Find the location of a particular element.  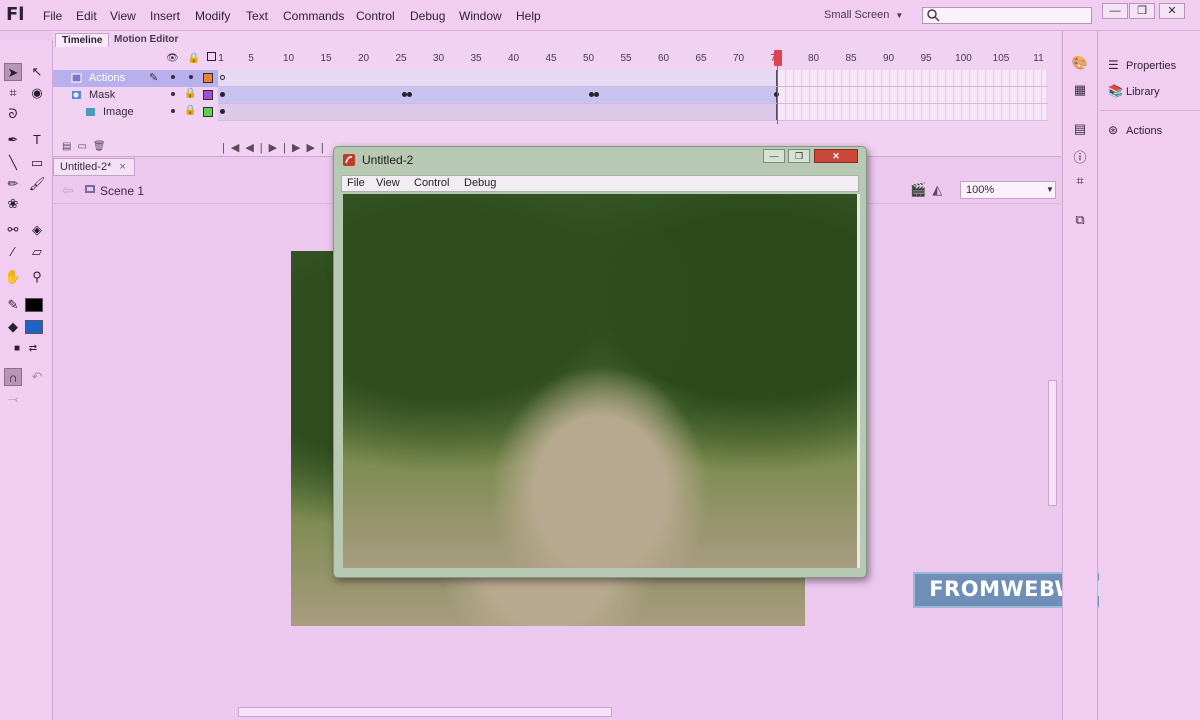

menu-edit: Edit is located at coordinates (86, 16).